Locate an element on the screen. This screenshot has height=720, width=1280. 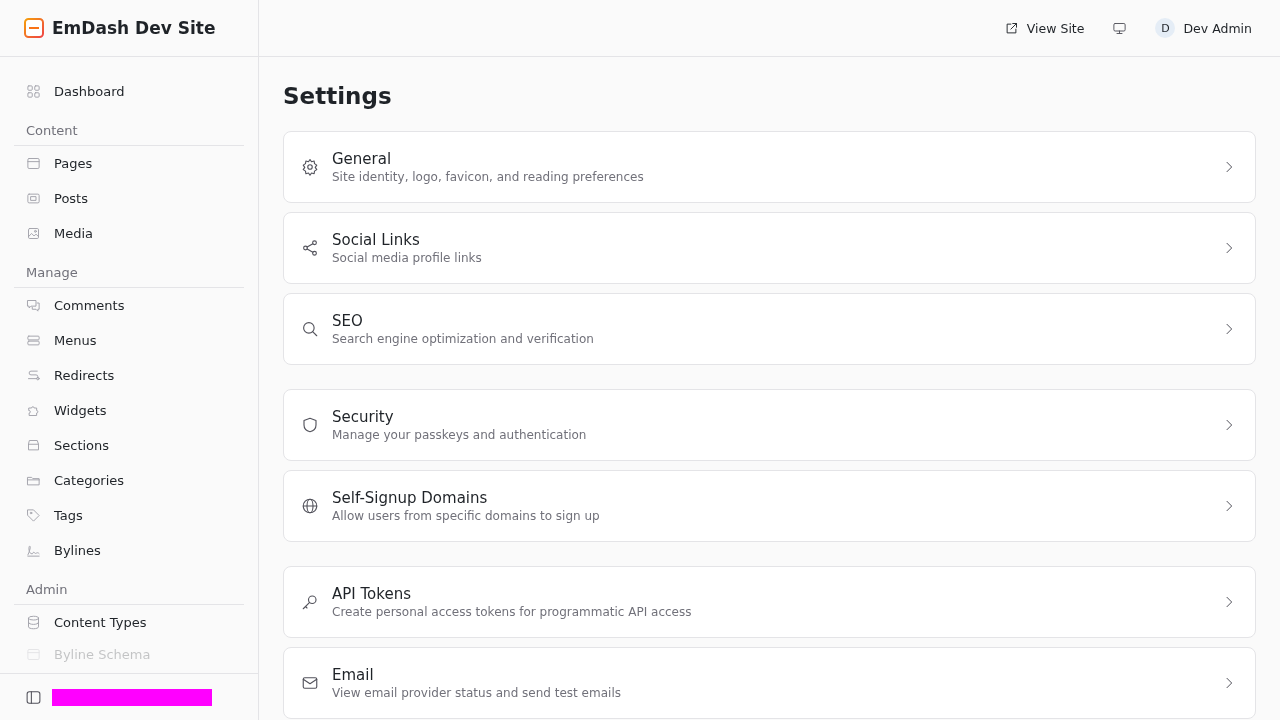
key-icon is located at coordinates (310, 602).